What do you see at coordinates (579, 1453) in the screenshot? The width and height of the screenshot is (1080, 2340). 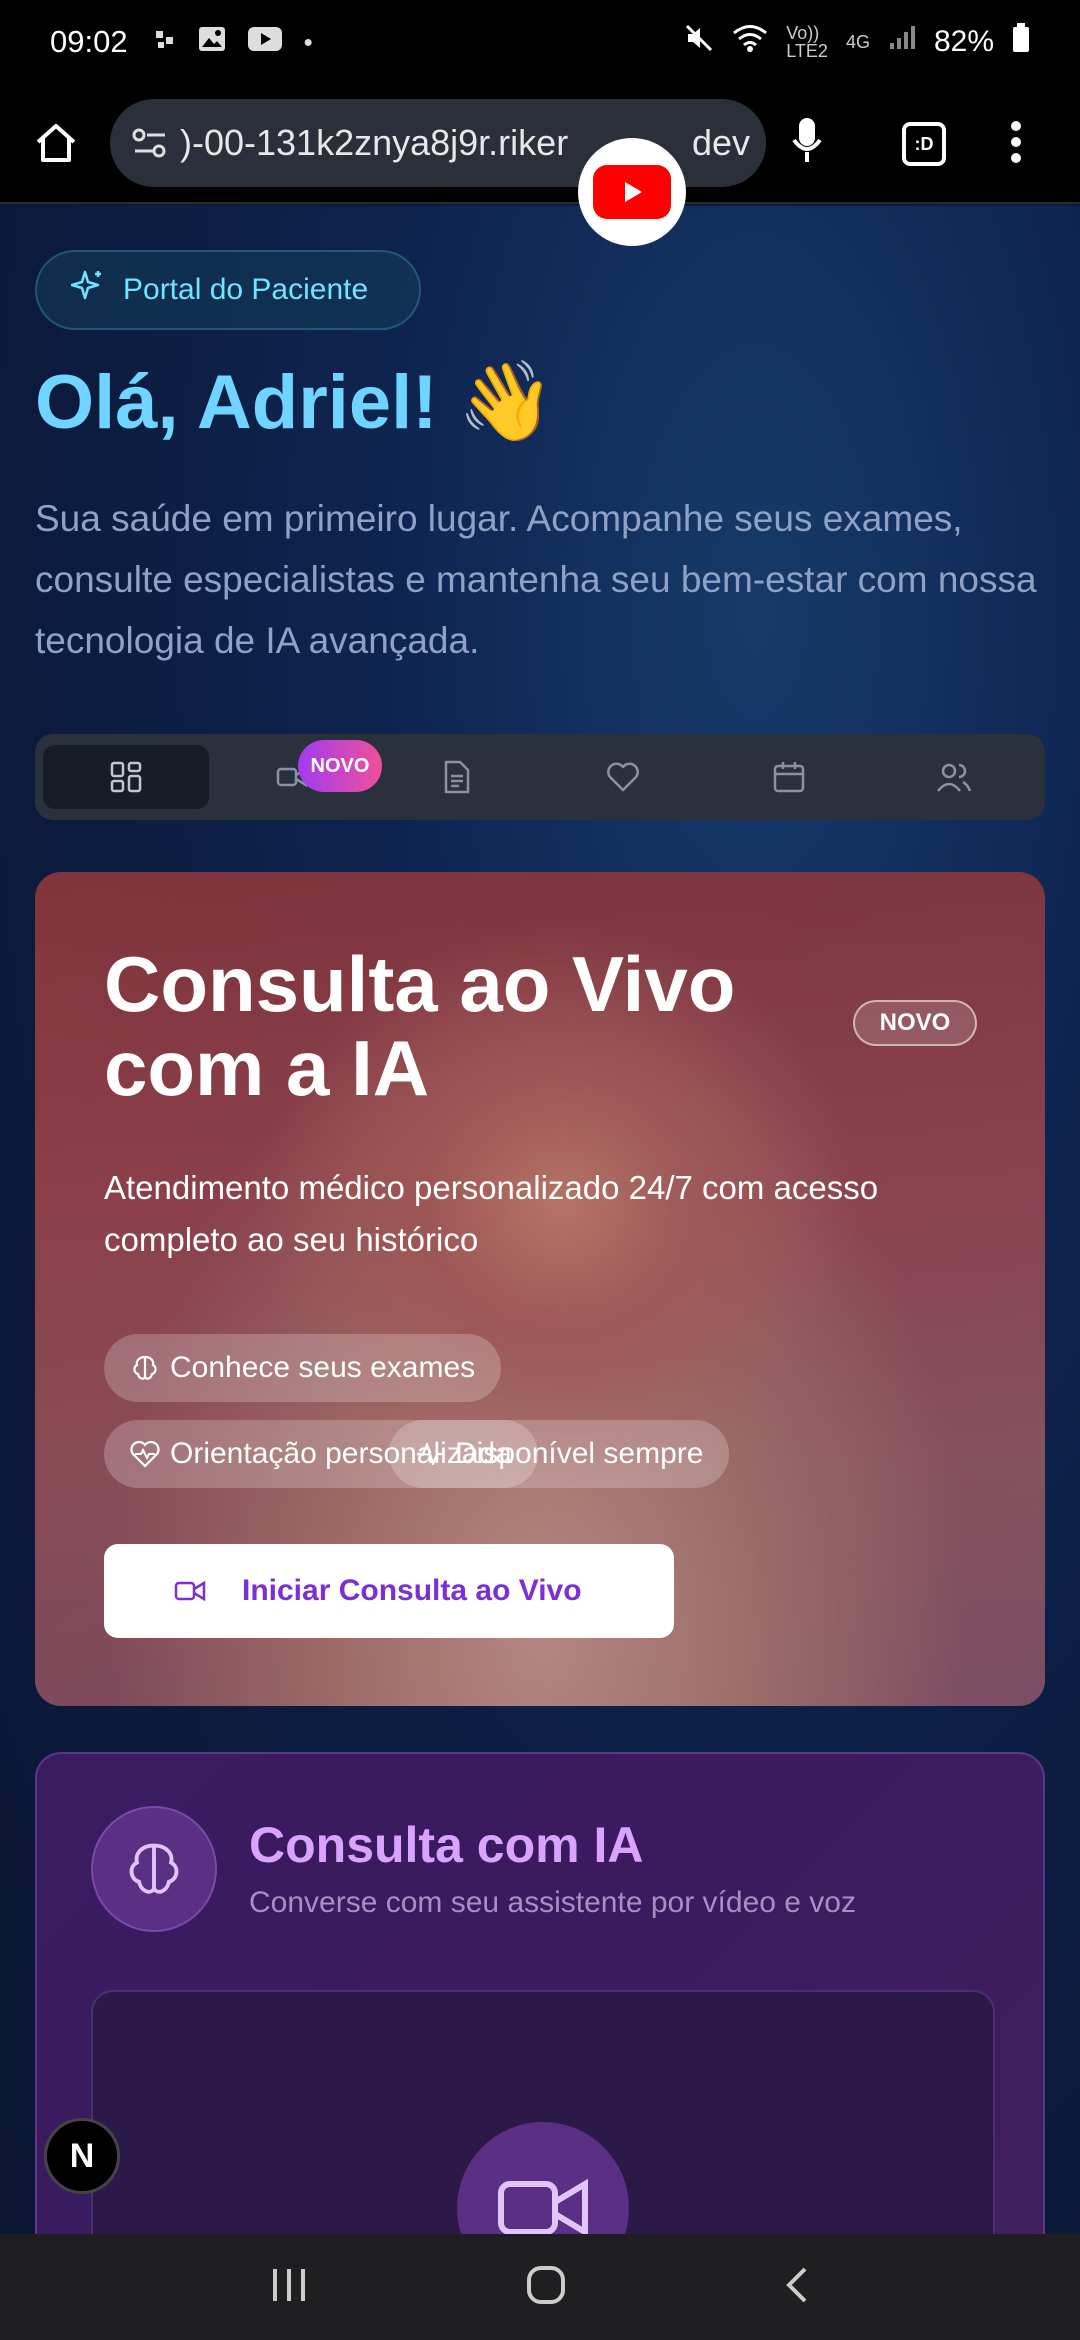 I see `chip-available-label: Disponível sempre` at bounding box center [579, 1453].